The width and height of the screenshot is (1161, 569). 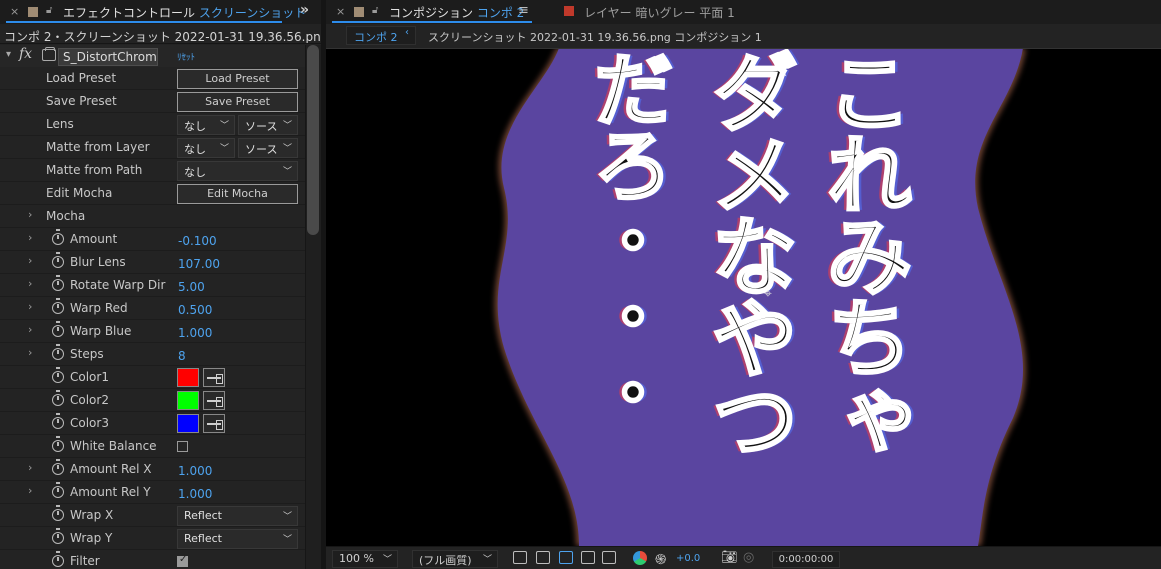 What do you see at coordinates (660, 559) in the screenshot?
I see `color-management-icon: ֍` at bounding box center [660, 559].